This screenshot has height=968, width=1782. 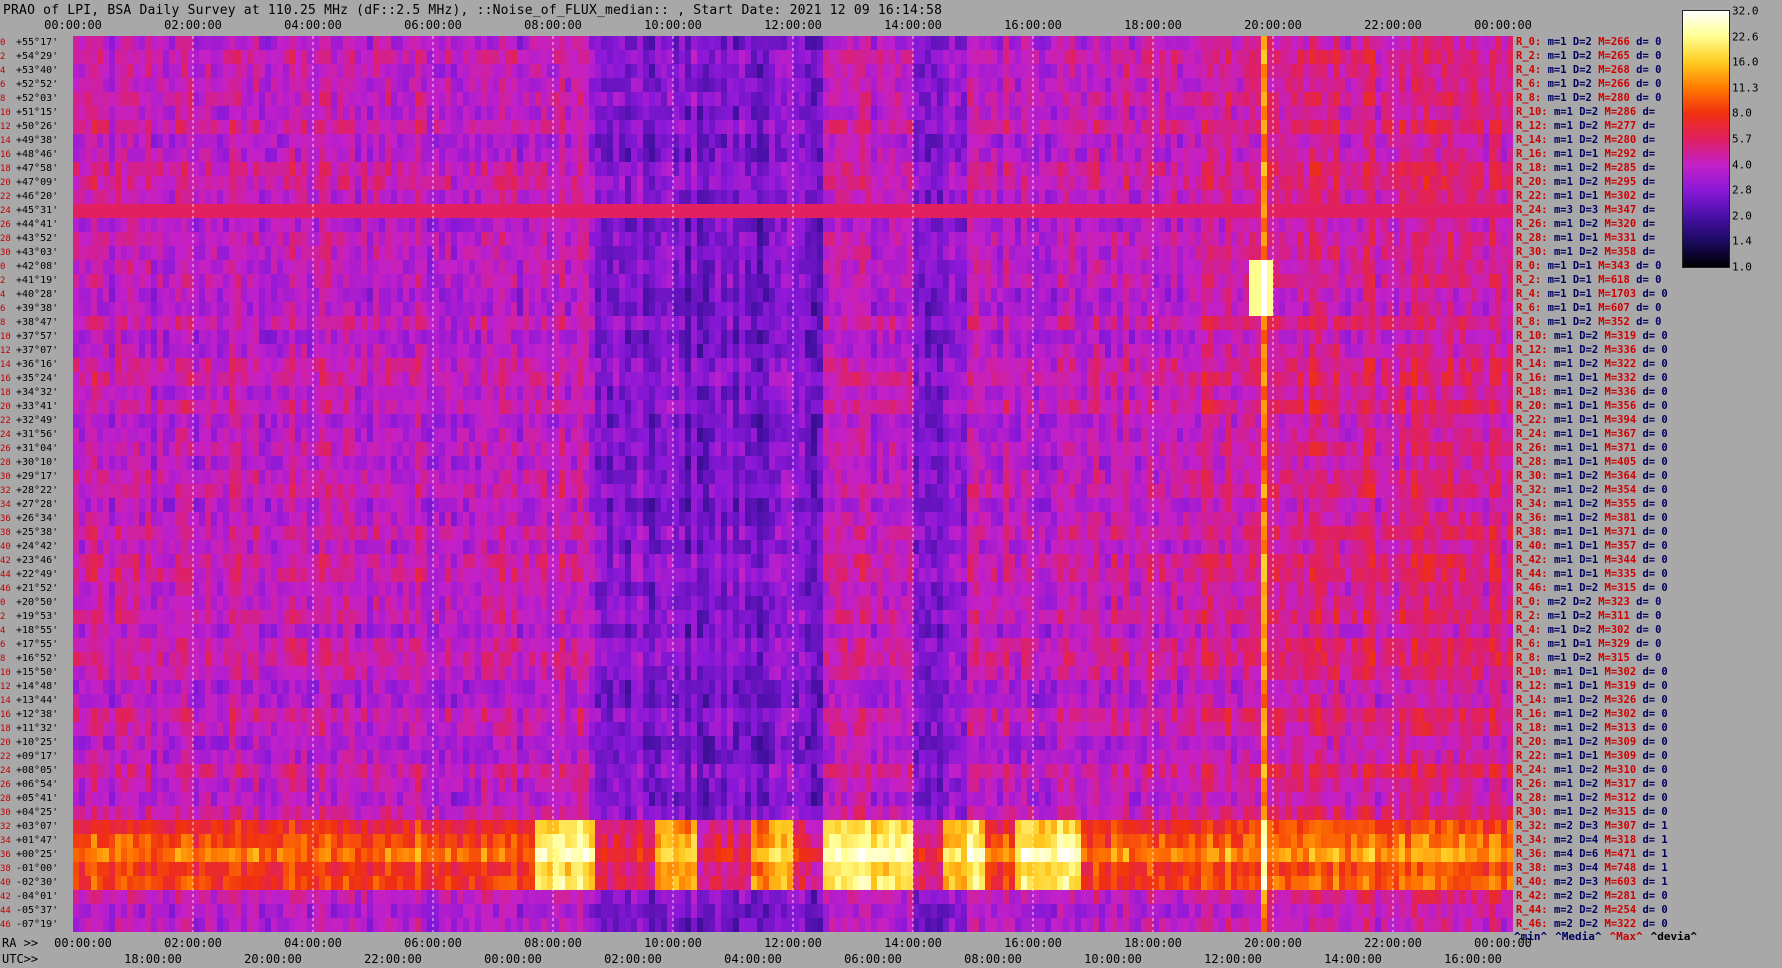 What do you see at coordinates (5, 533) in the screenshot?
I see `beam-index-label: 38` at bounding box center [5, 533].